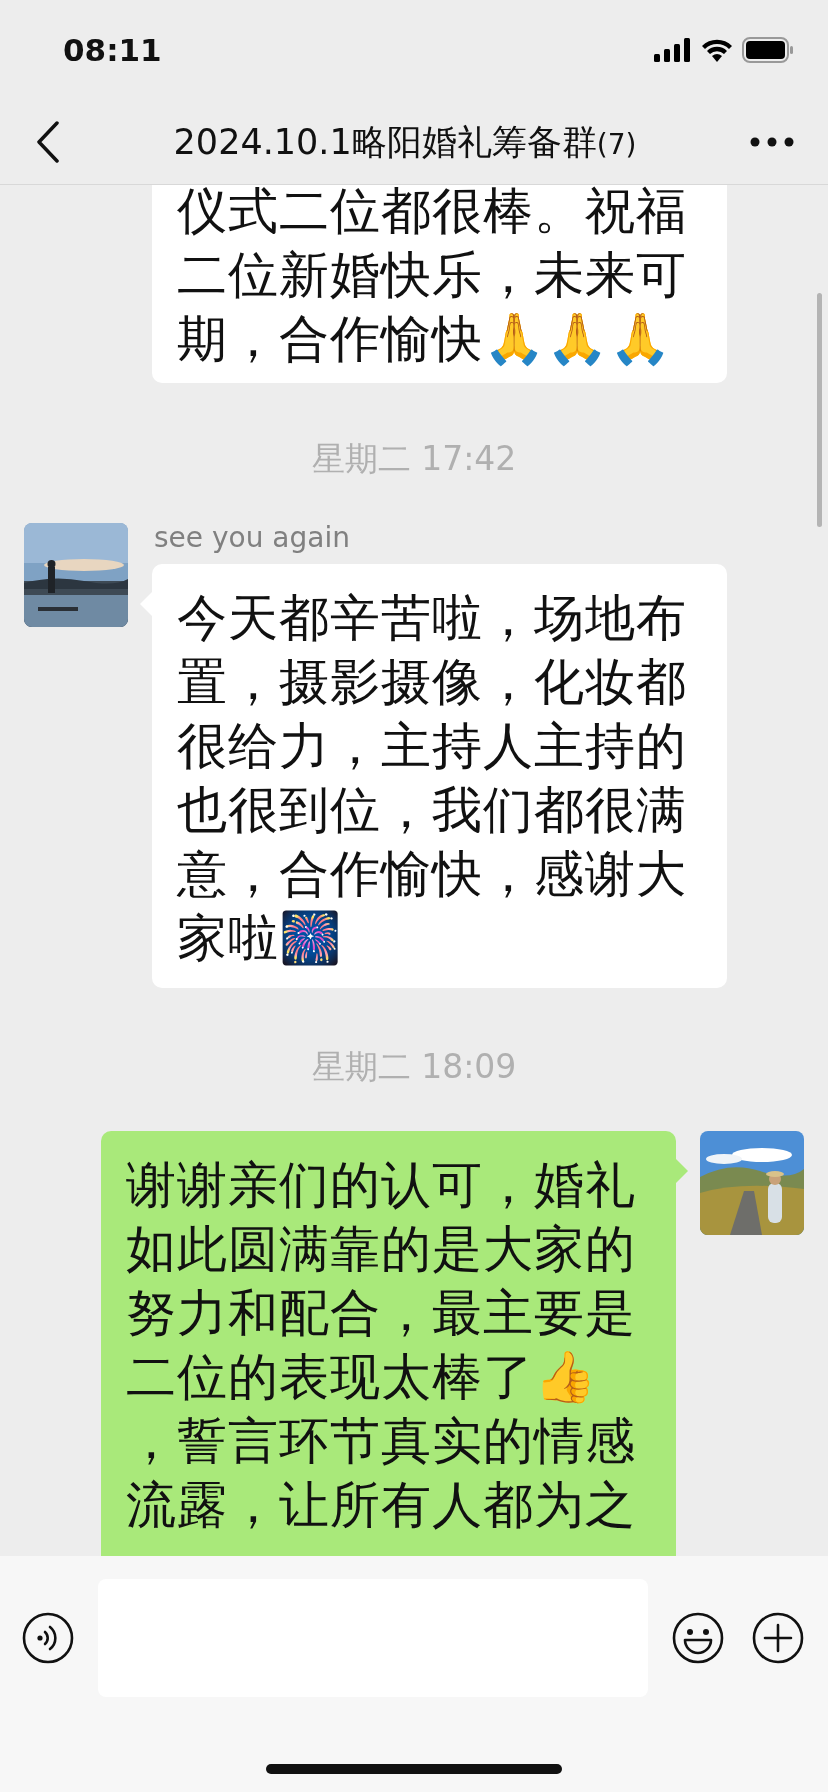  Describe the element at coordinates (717, 50) in the screenshot. I see `wifi-icon` at that location.